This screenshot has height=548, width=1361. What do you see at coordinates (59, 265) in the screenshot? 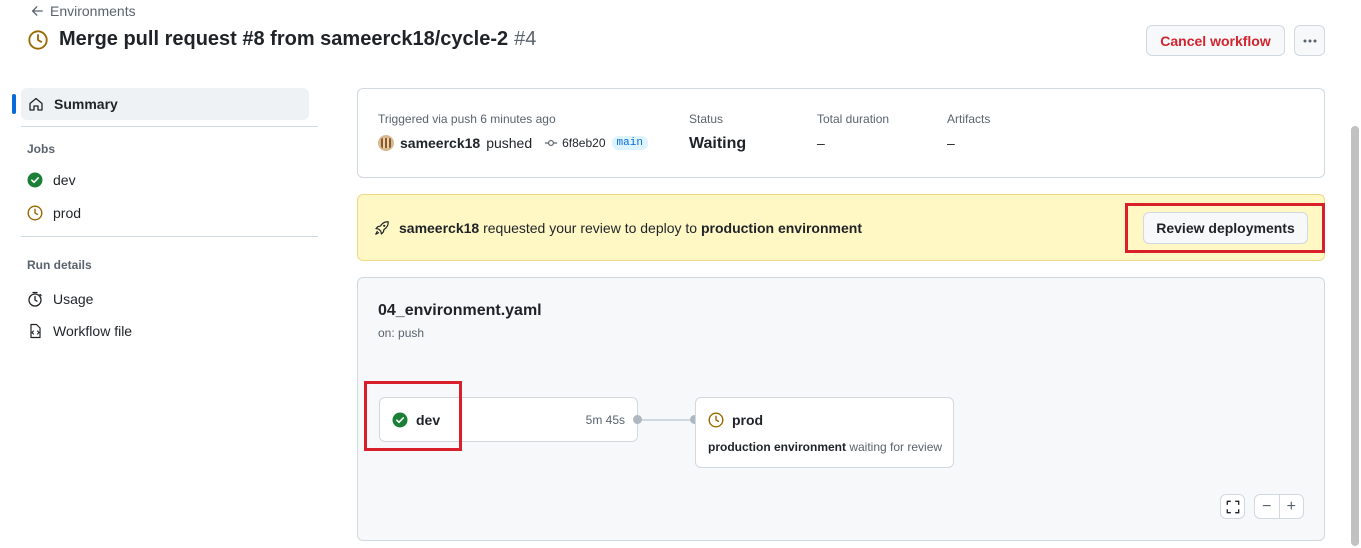
I see `run-details-heading: Run details` at bounding box center [59, 265].